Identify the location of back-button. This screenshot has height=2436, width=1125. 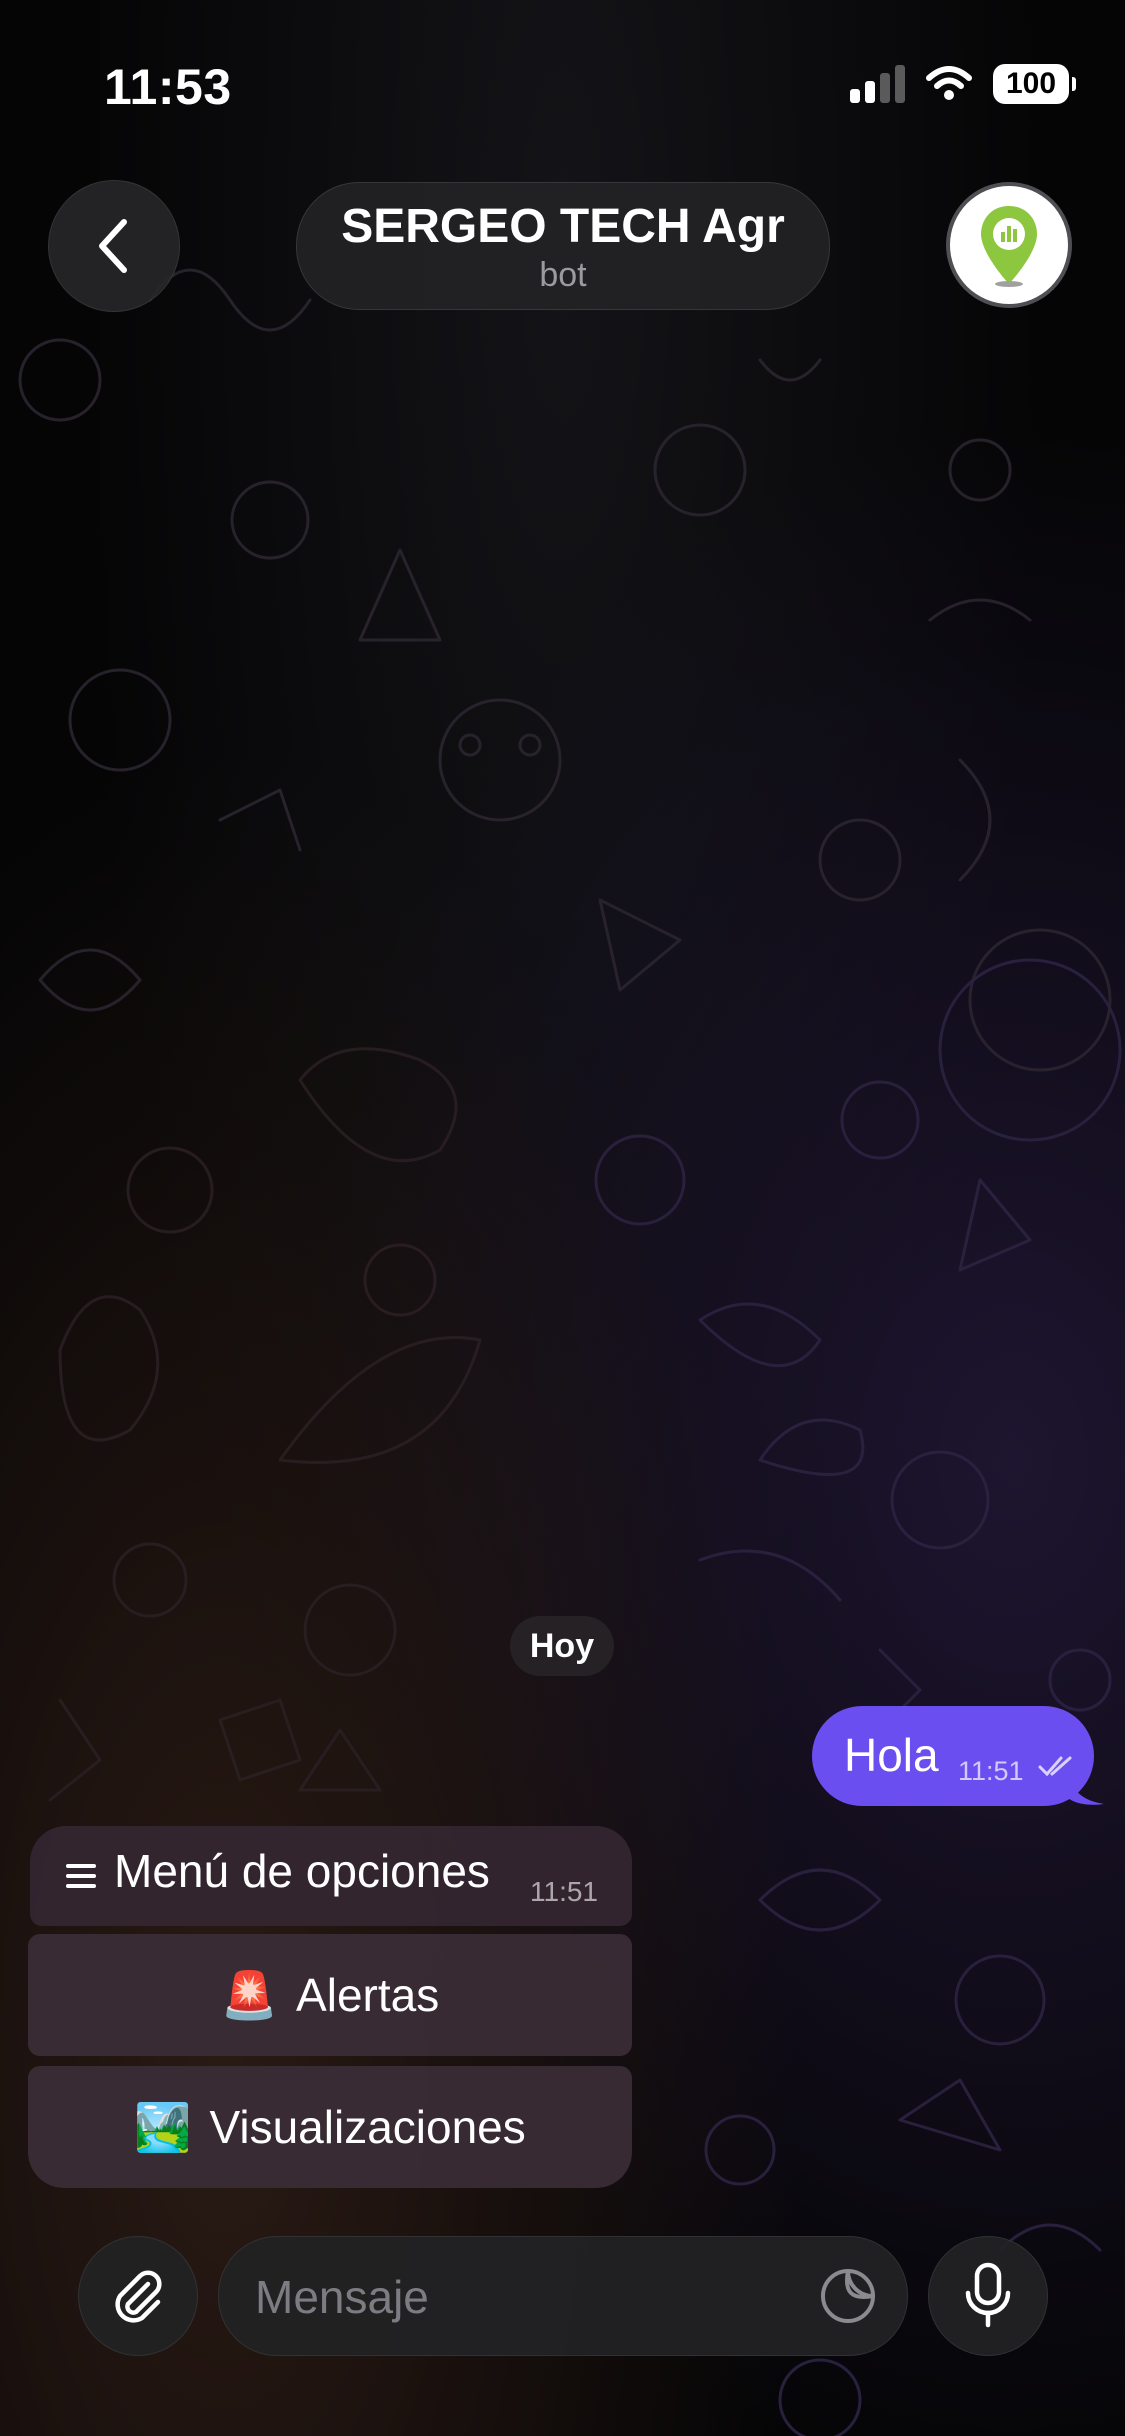
(114, 246).